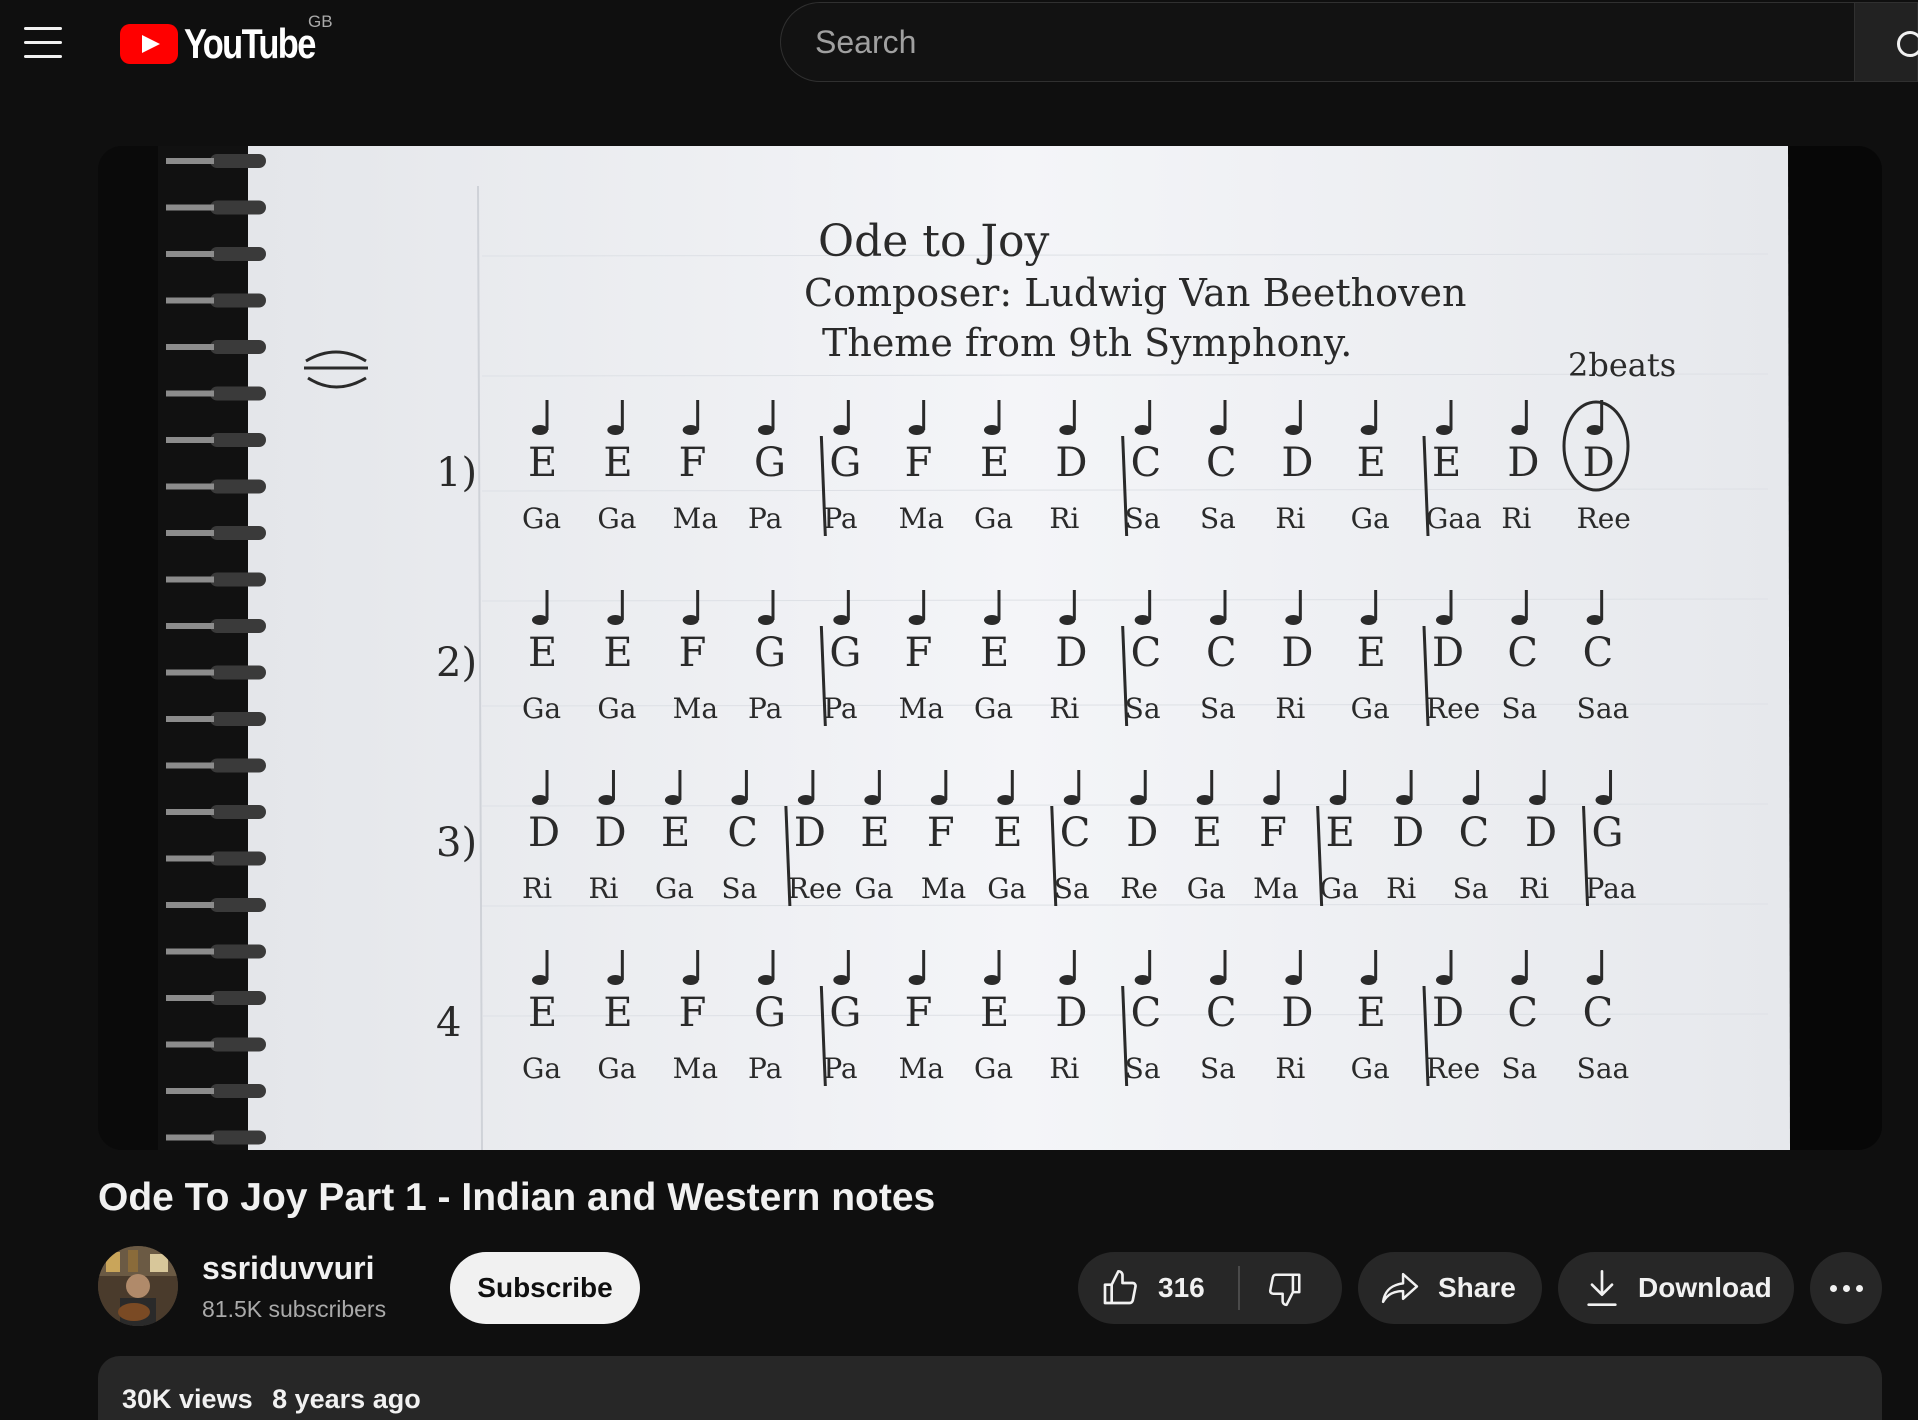 The width and height of the screenshot is (1918, 1420). Describe the element at coordinates (1139, 888) in the screenshot. I see `indian-note: Re` at that location.